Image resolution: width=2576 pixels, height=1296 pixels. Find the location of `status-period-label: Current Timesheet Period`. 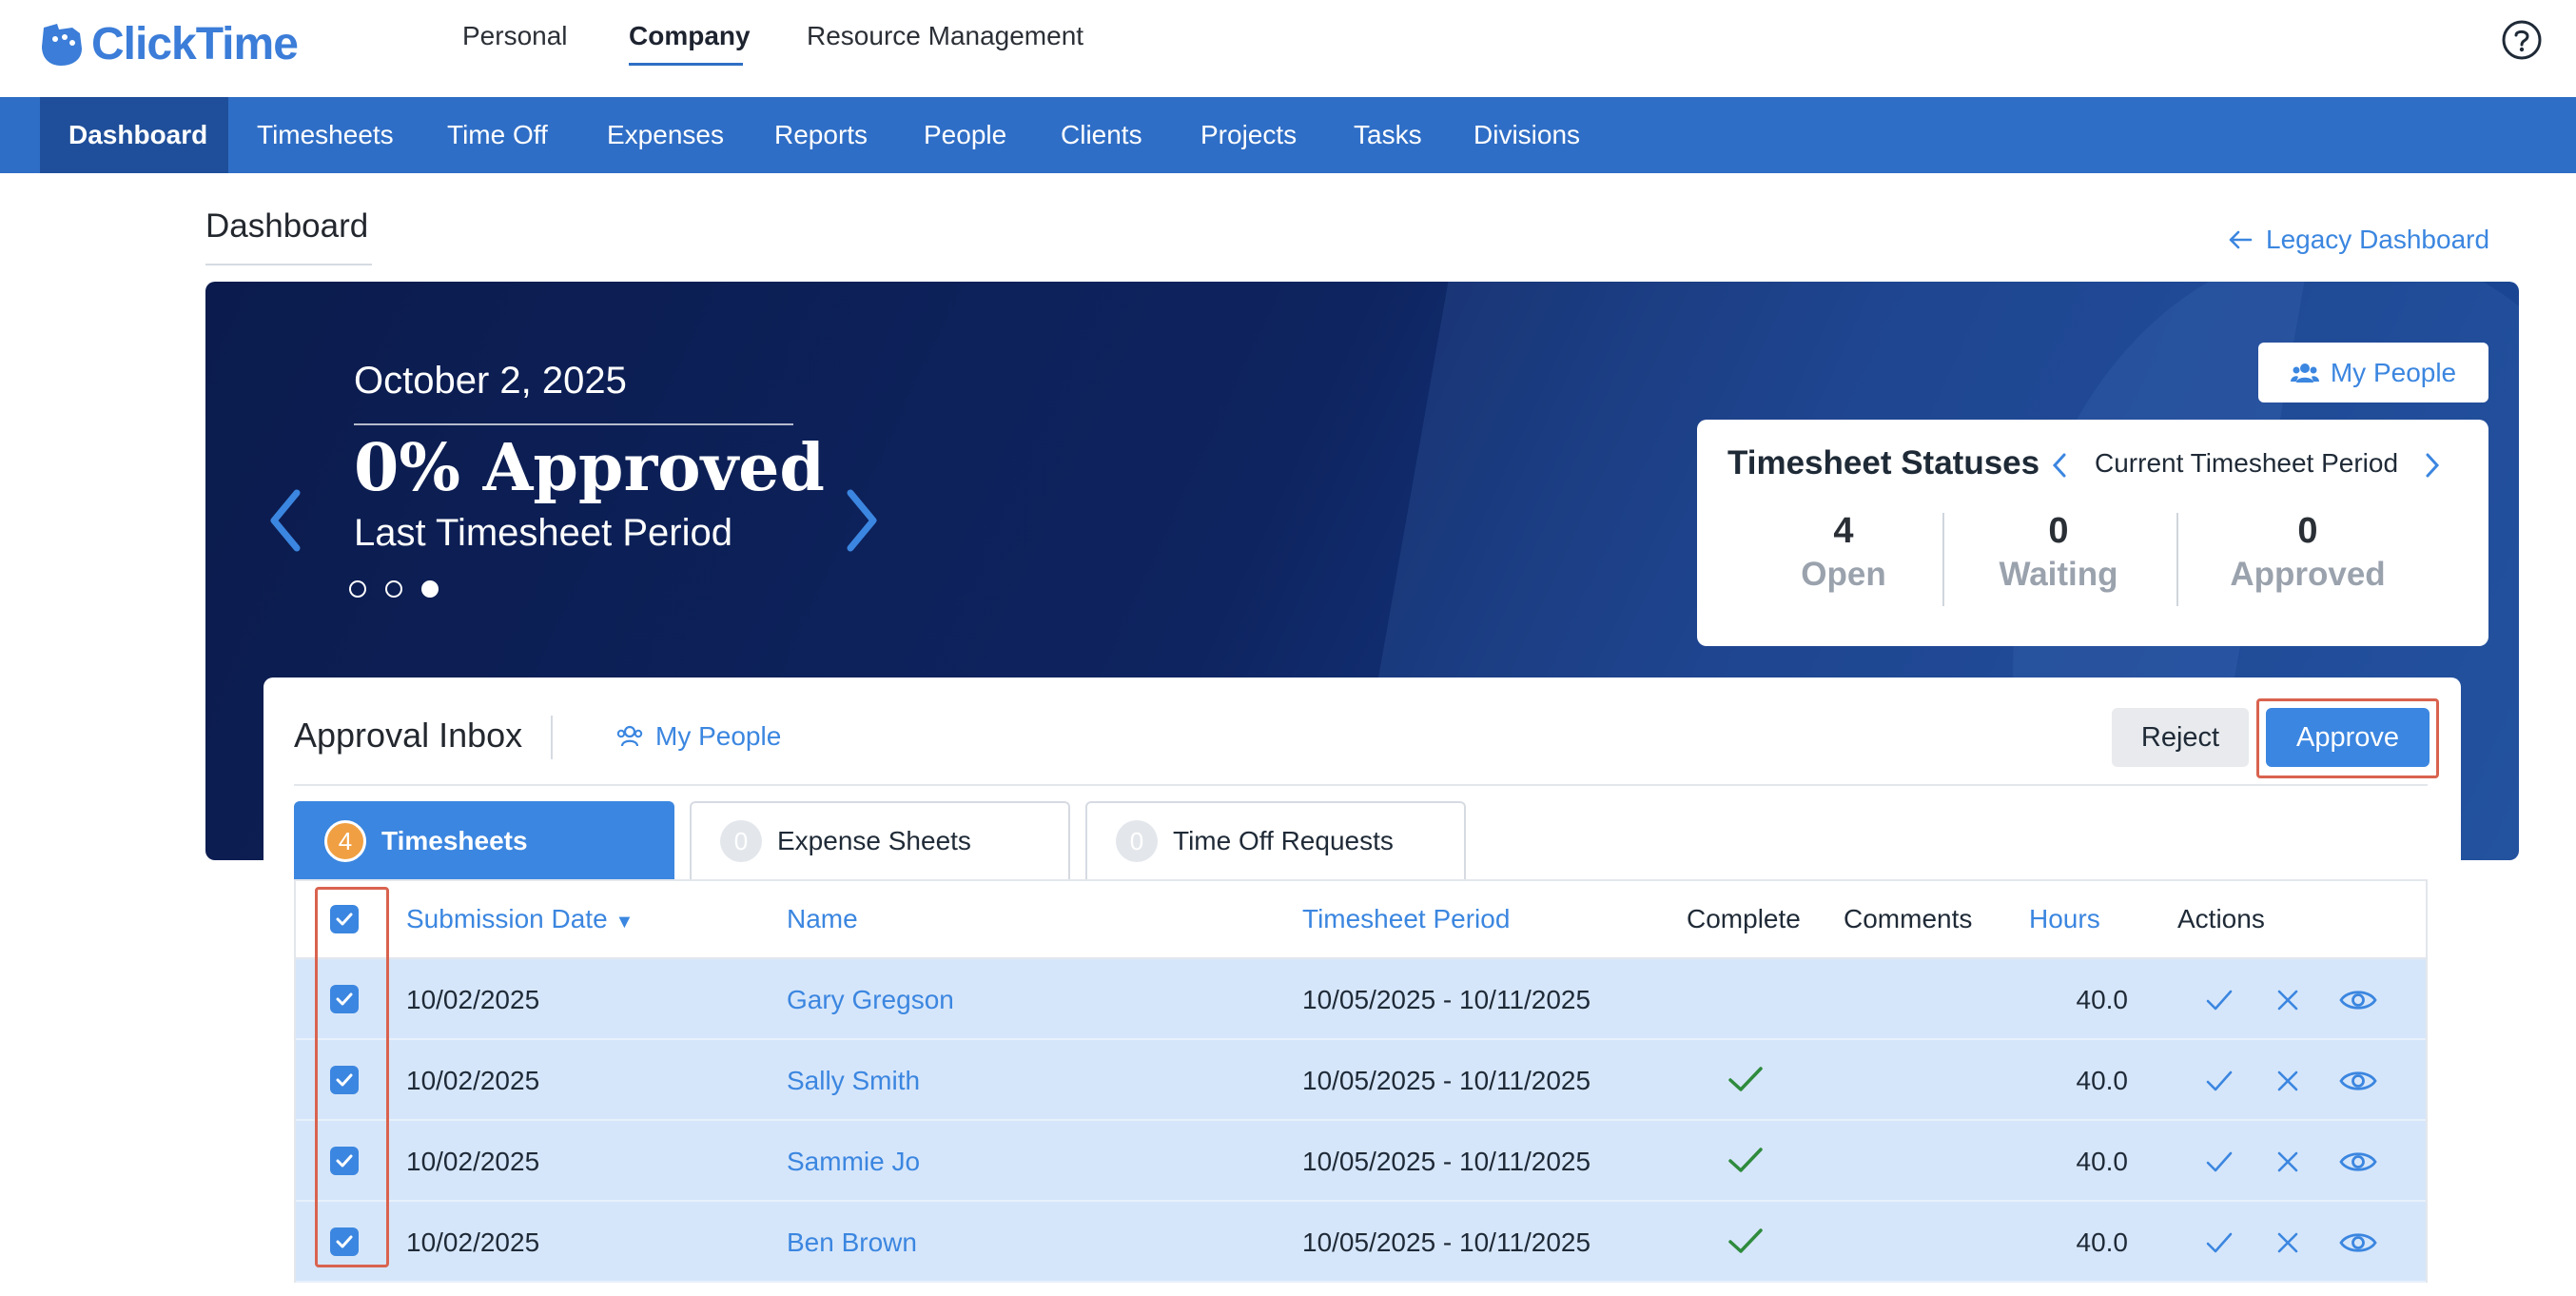

status-period-label: Current Timesheet Period is located at coordinates (2247, 463).